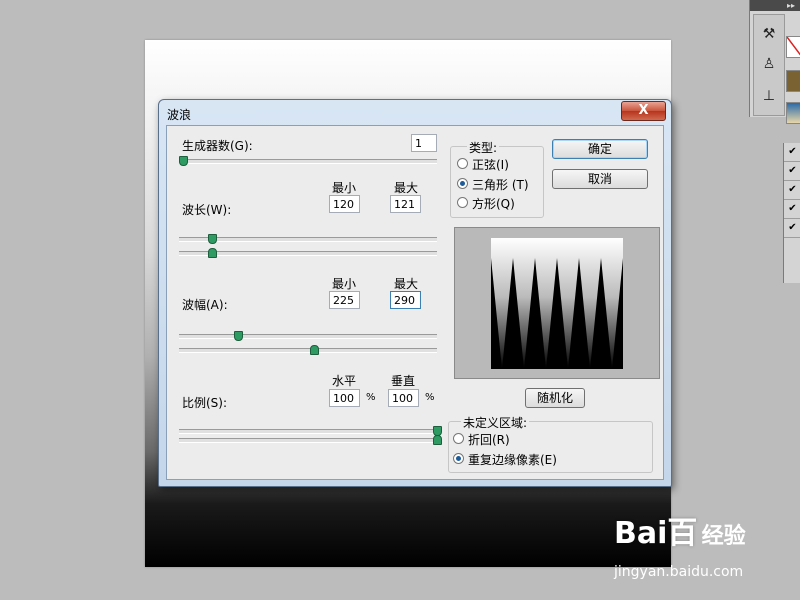  I want to click on amplitude-min-track, so click(308, 336).